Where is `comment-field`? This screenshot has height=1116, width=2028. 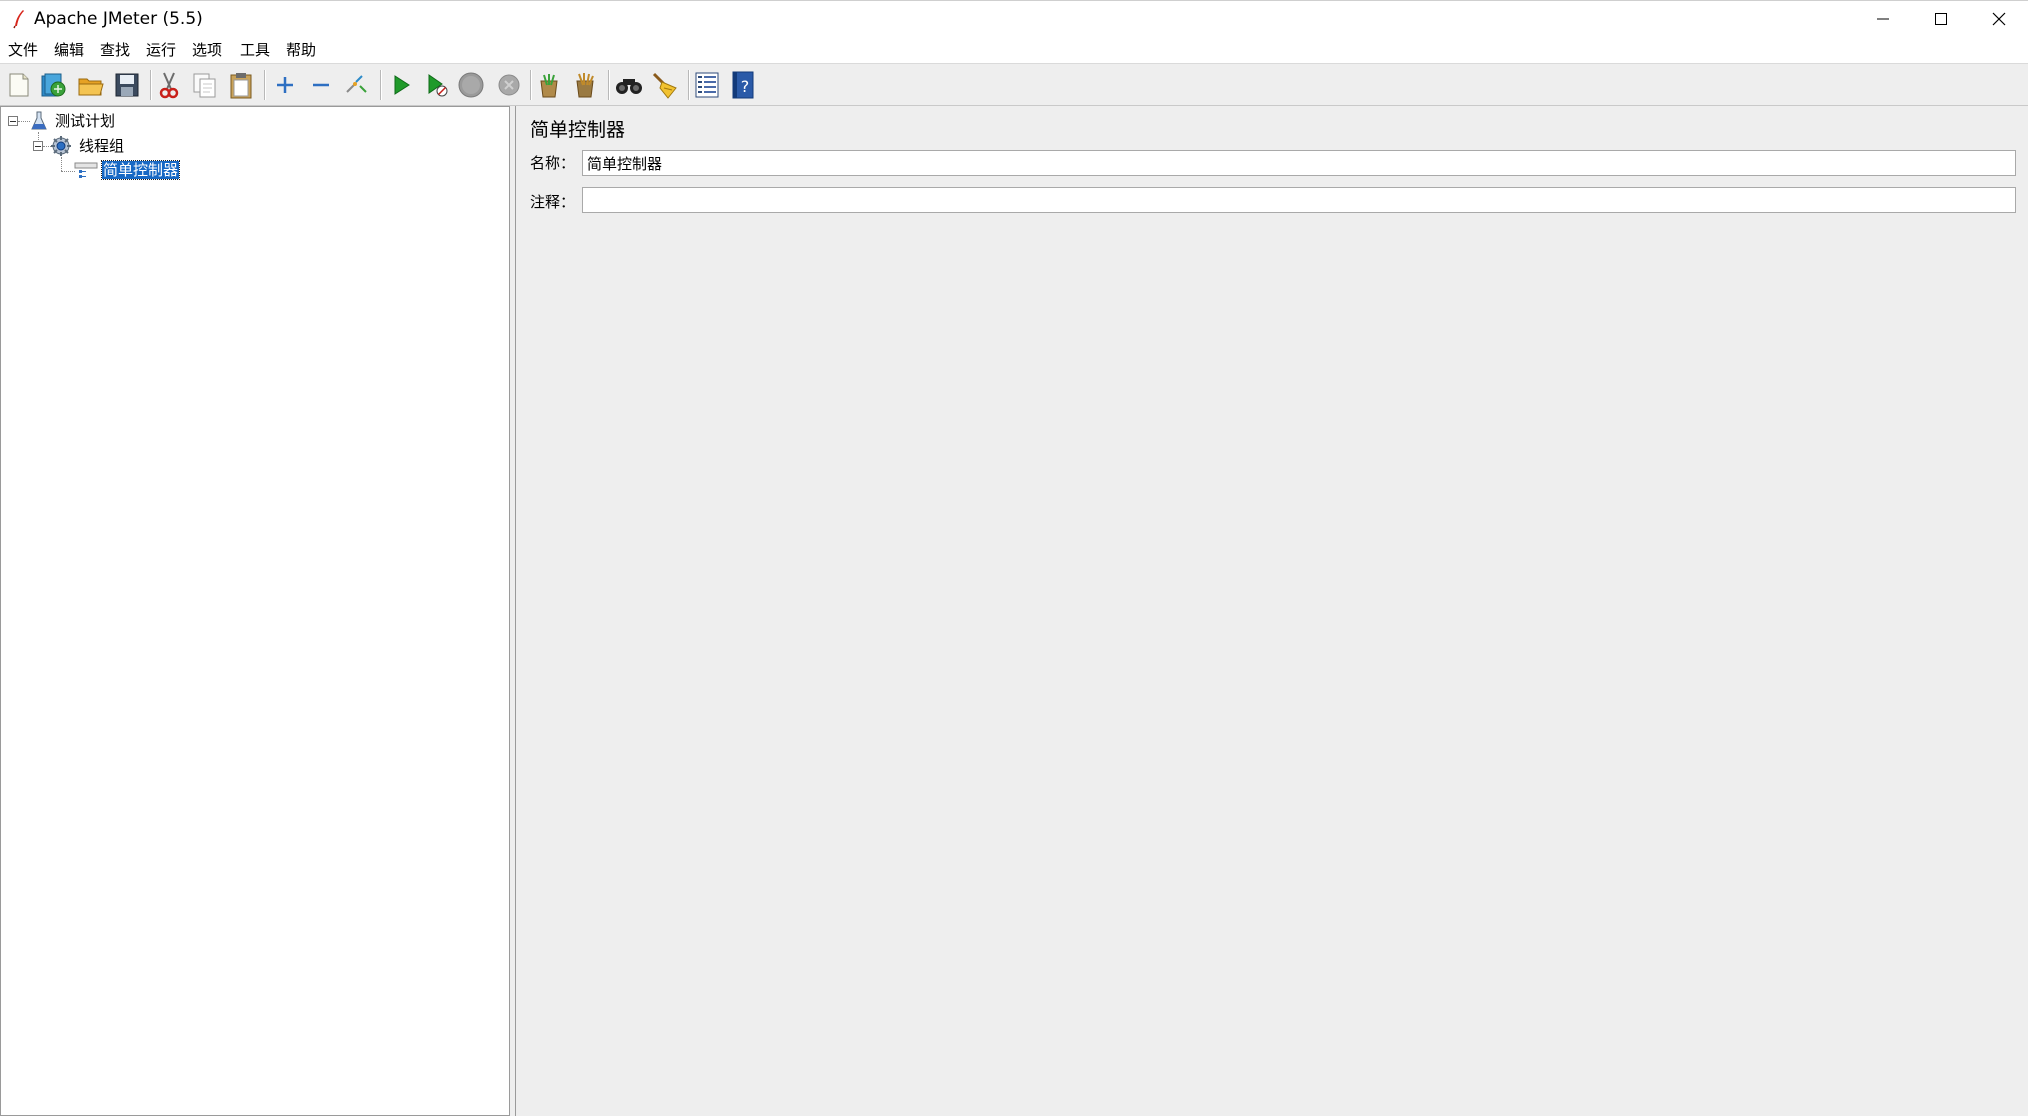
comment-field is located at coordinates (1299, 200).